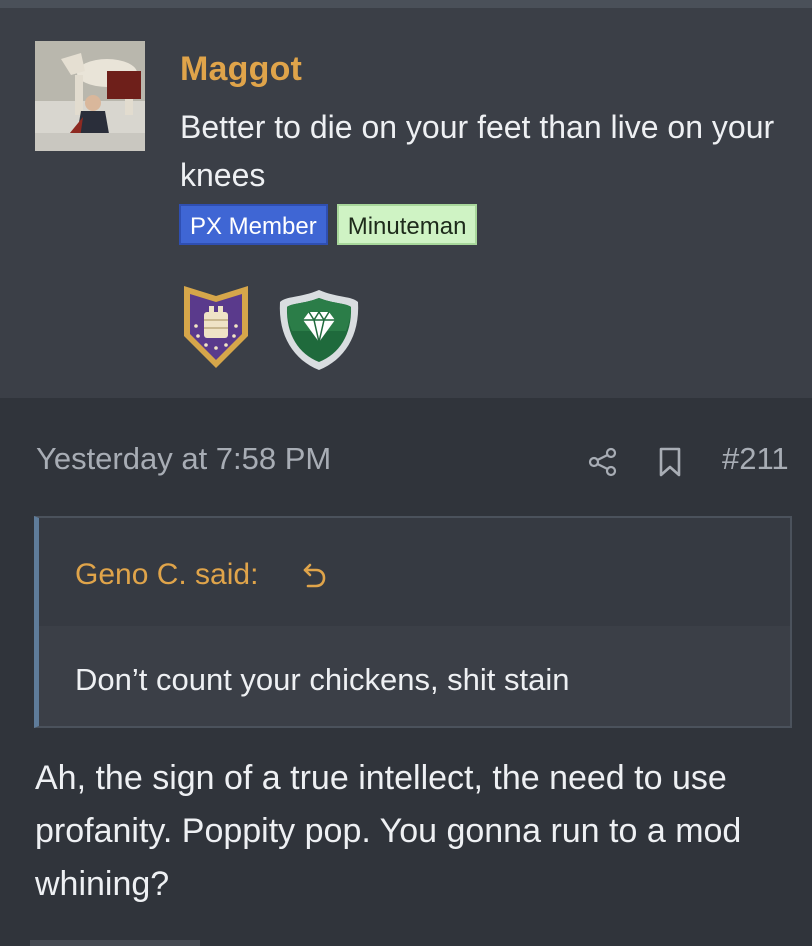 The width and height of the screenshot is (812, 946). Describe the element at coordinates (319, 331) in the screenshot. I see `diamond-shield-icon` at that location.